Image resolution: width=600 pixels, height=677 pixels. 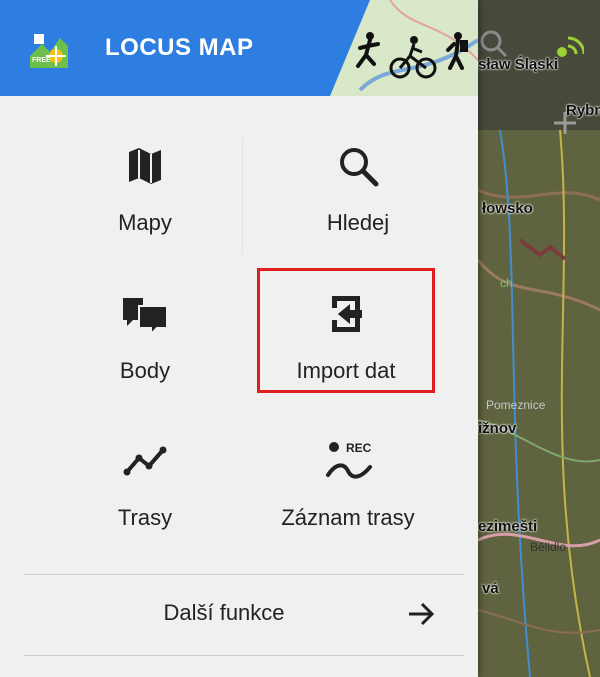 What do you see at coordinates (516, 405) in the screenshot?
I see `map-label: Pomeznice` at bounding box center [516, 405].